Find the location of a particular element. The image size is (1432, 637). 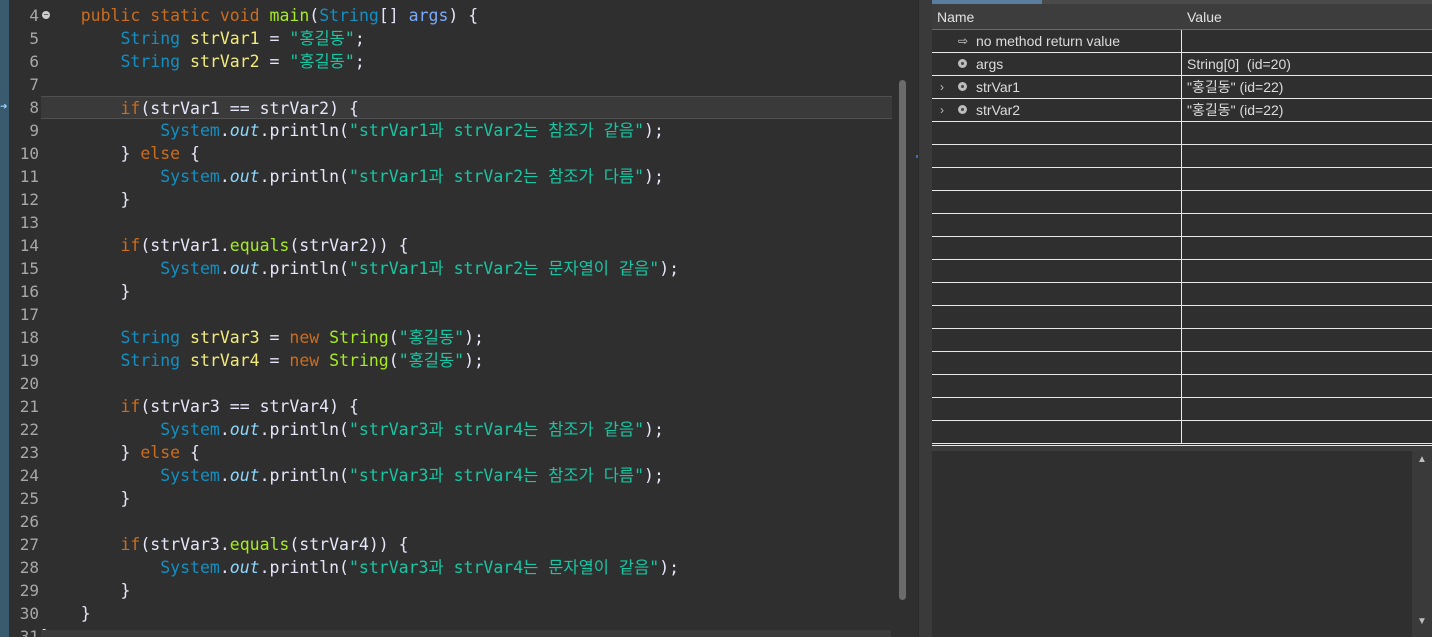

line-number: 21 is located at coordinates (24, 406).